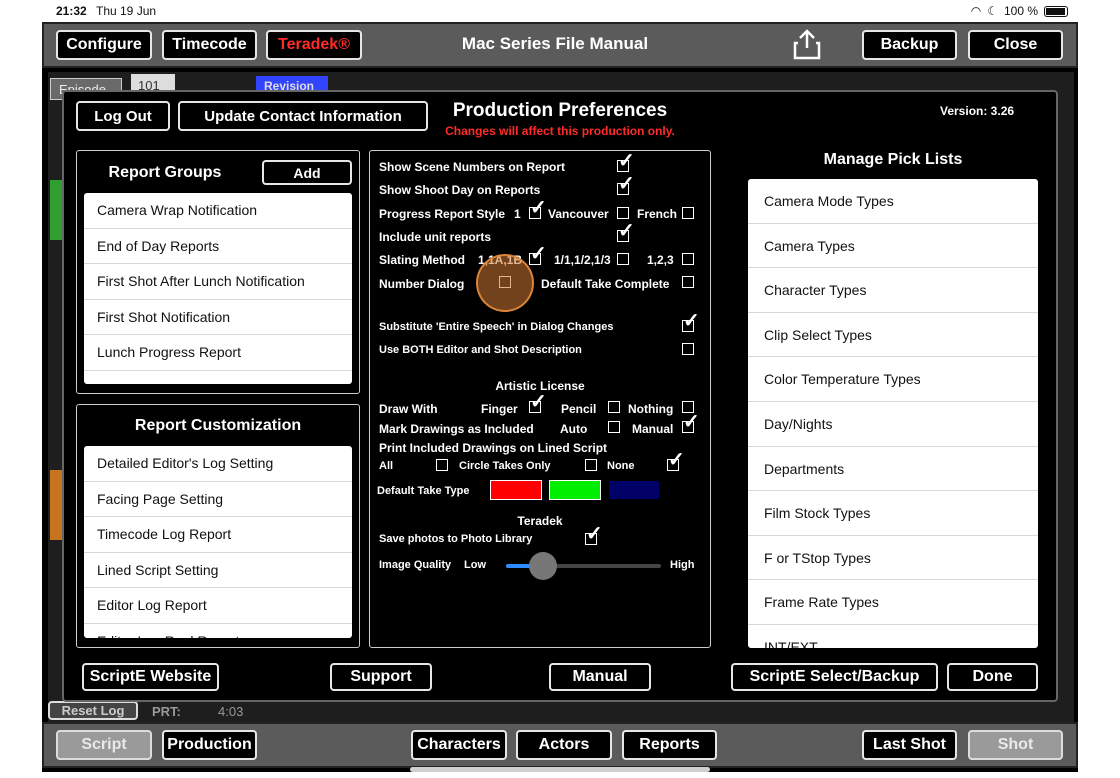  I want to click on reports-tab: Reports, so click(669, 745).